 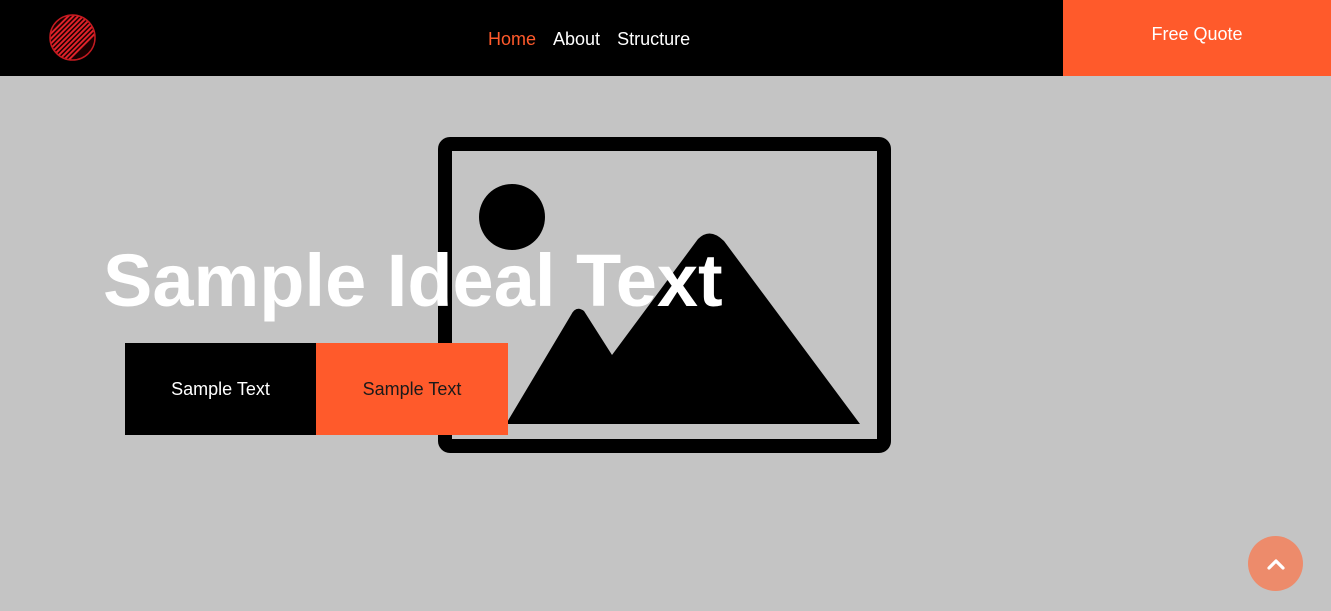 I want to click on scroll-to-top-button, so click(x=1275, y=563).